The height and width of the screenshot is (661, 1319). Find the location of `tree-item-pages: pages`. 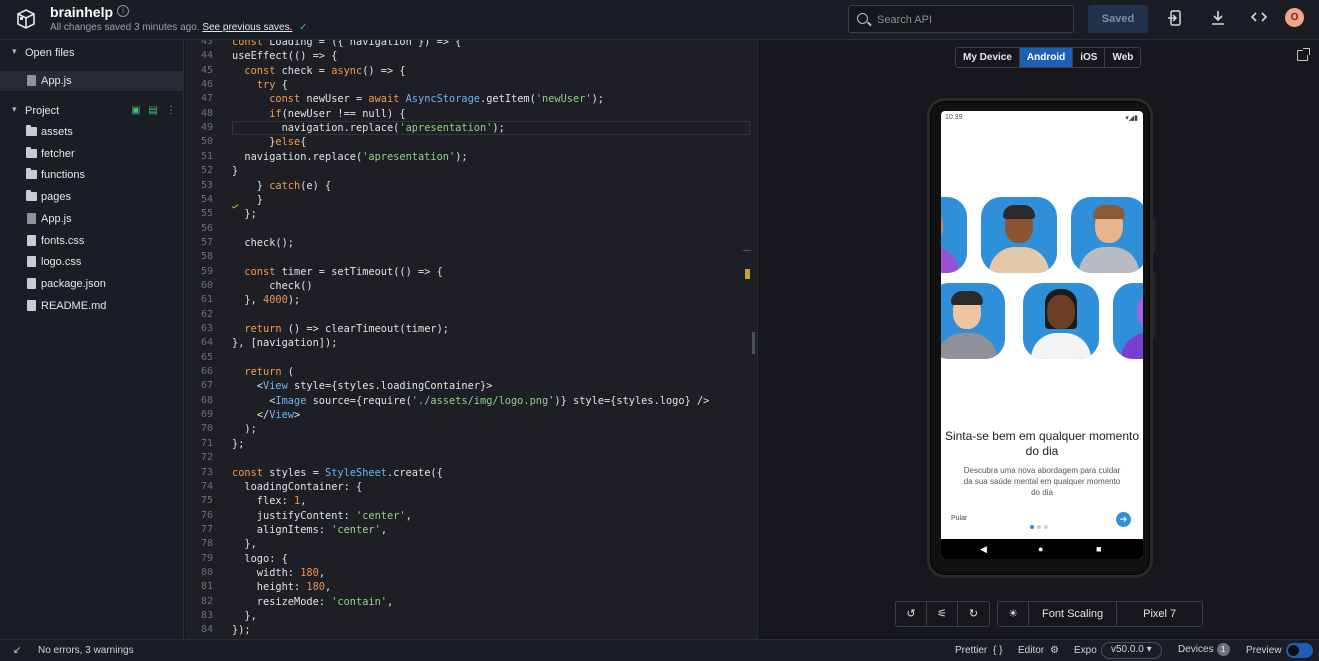

tree-item-pages: pages is located at coordinates (92, 197).